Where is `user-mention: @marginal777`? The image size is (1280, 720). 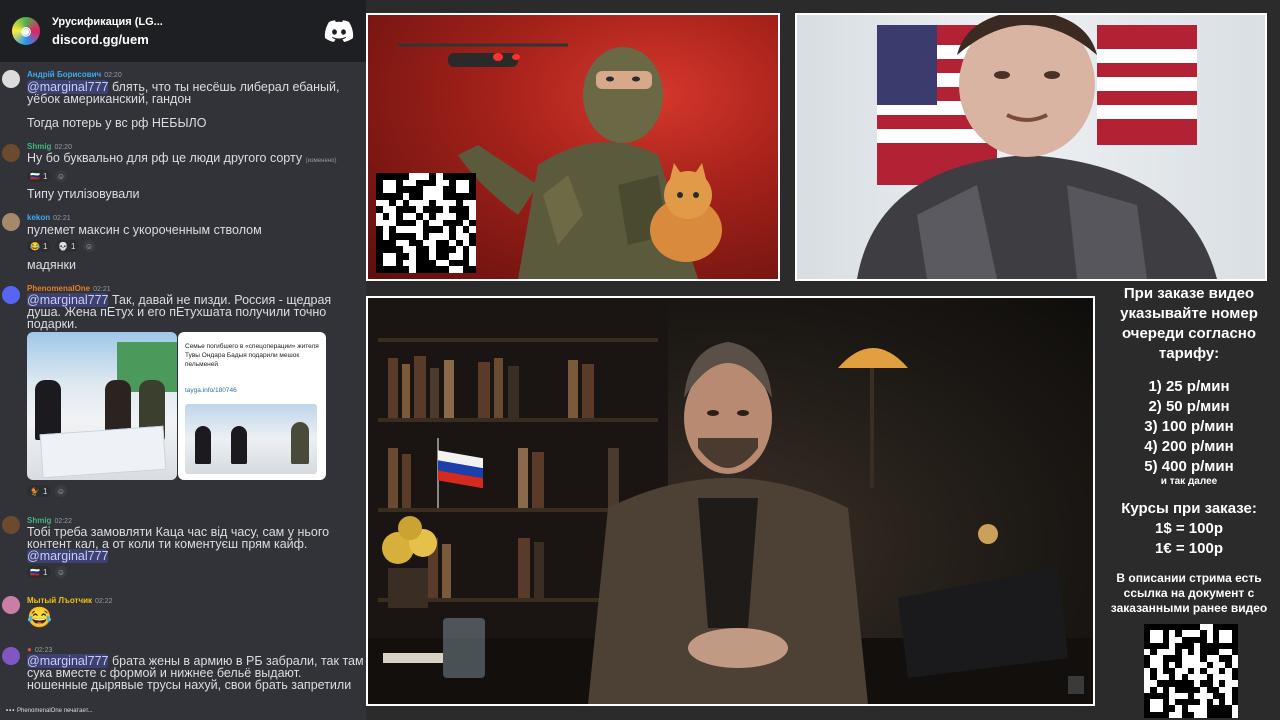
user-mention: @marginal777 is located at coordinates (68, 556).